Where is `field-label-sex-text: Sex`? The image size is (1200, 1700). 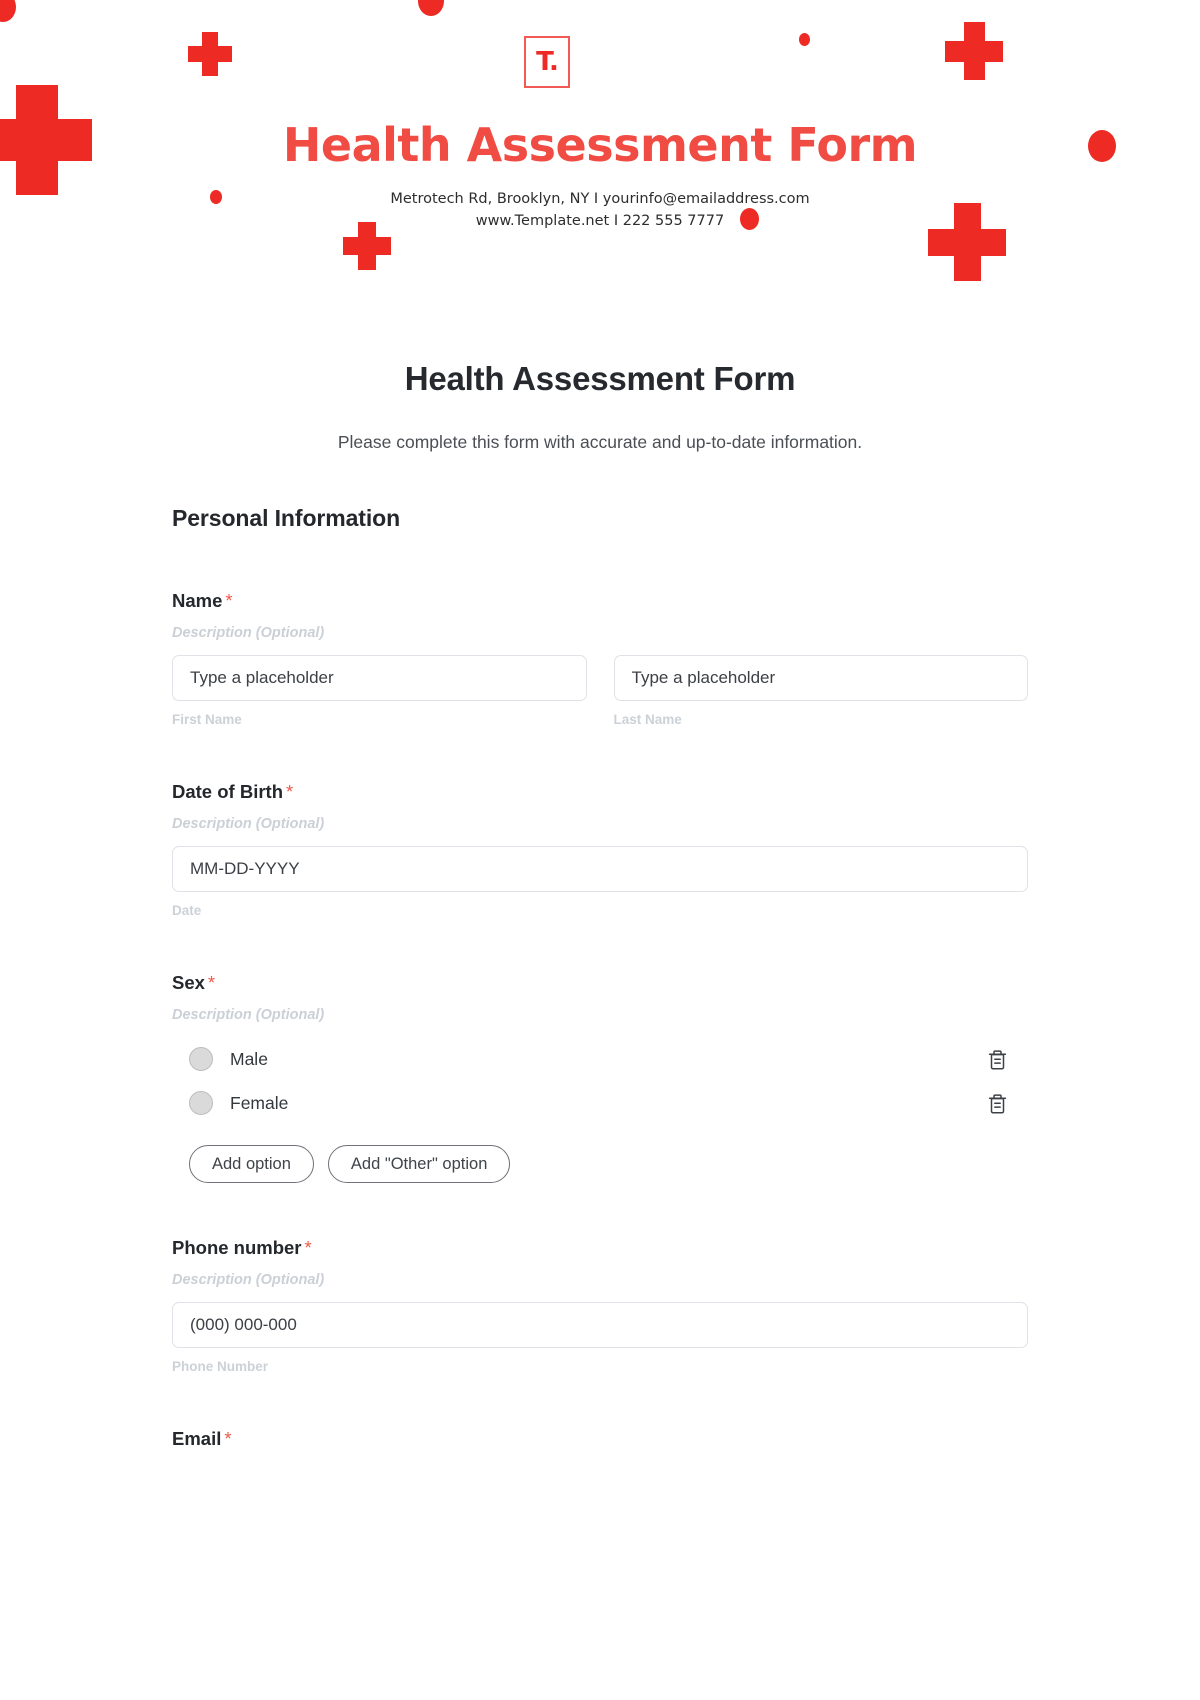
field-label-sex-text: Sex is located at coordinates (188, 982).